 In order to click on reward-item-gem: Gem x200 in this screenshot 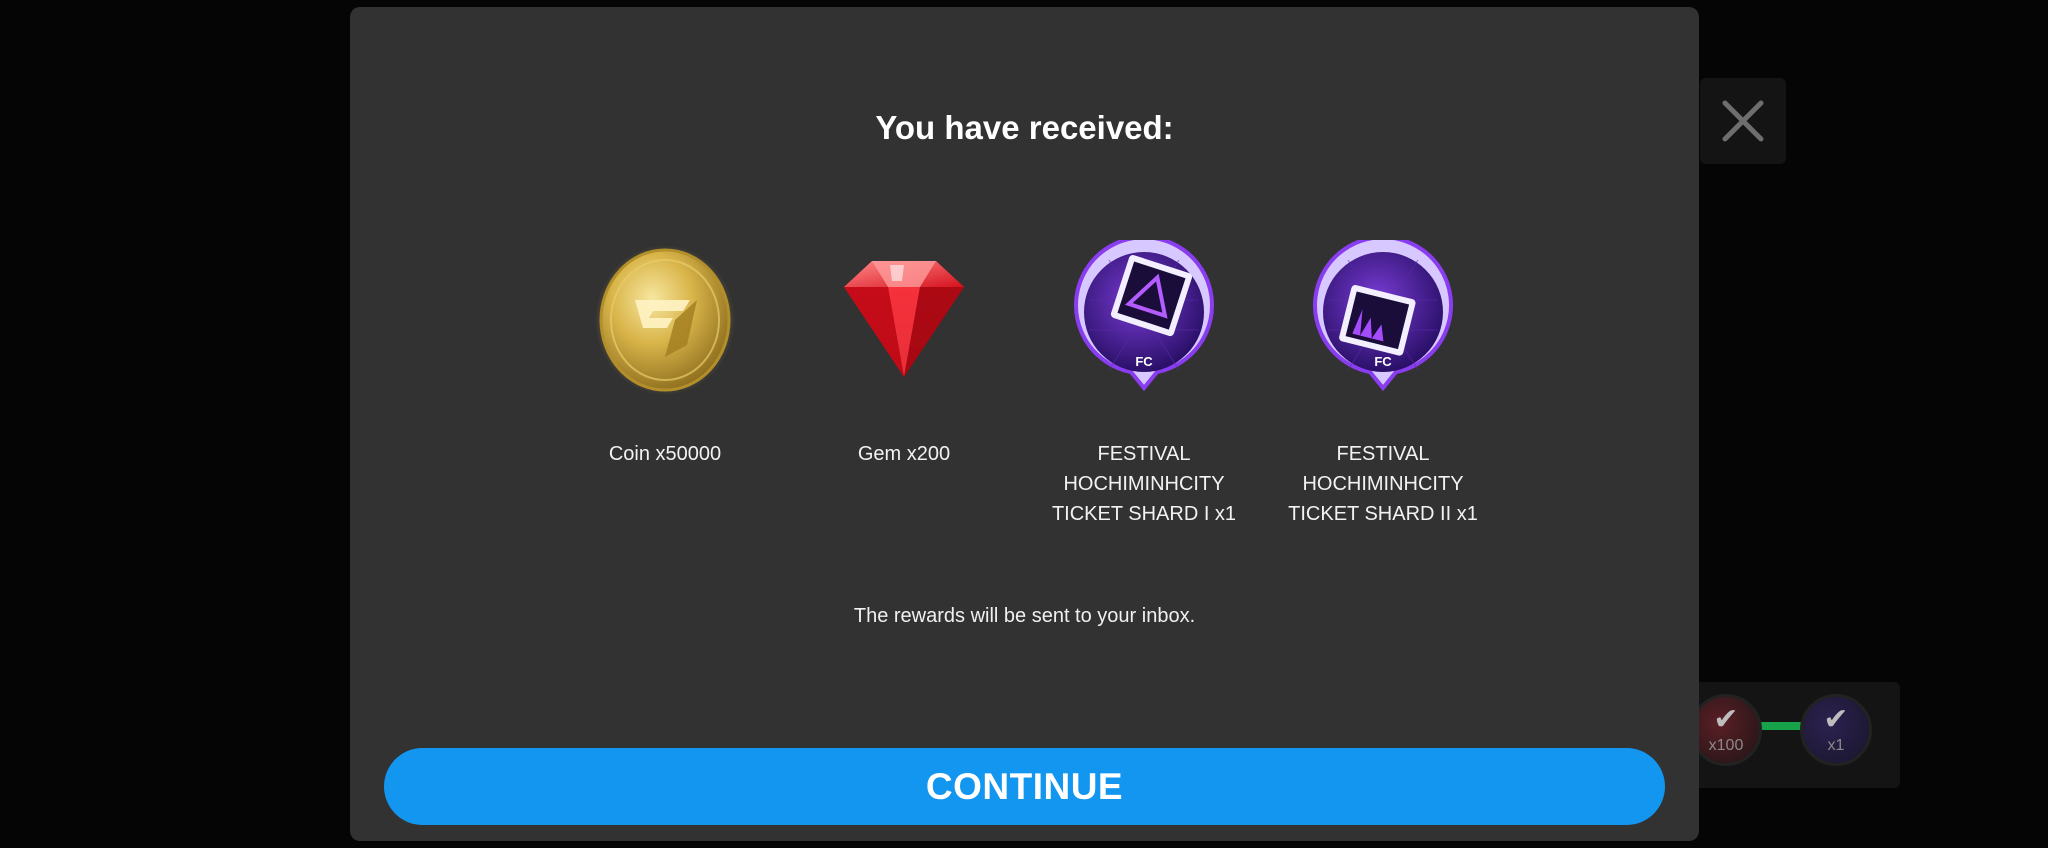, I will do `click(904, 352)`.